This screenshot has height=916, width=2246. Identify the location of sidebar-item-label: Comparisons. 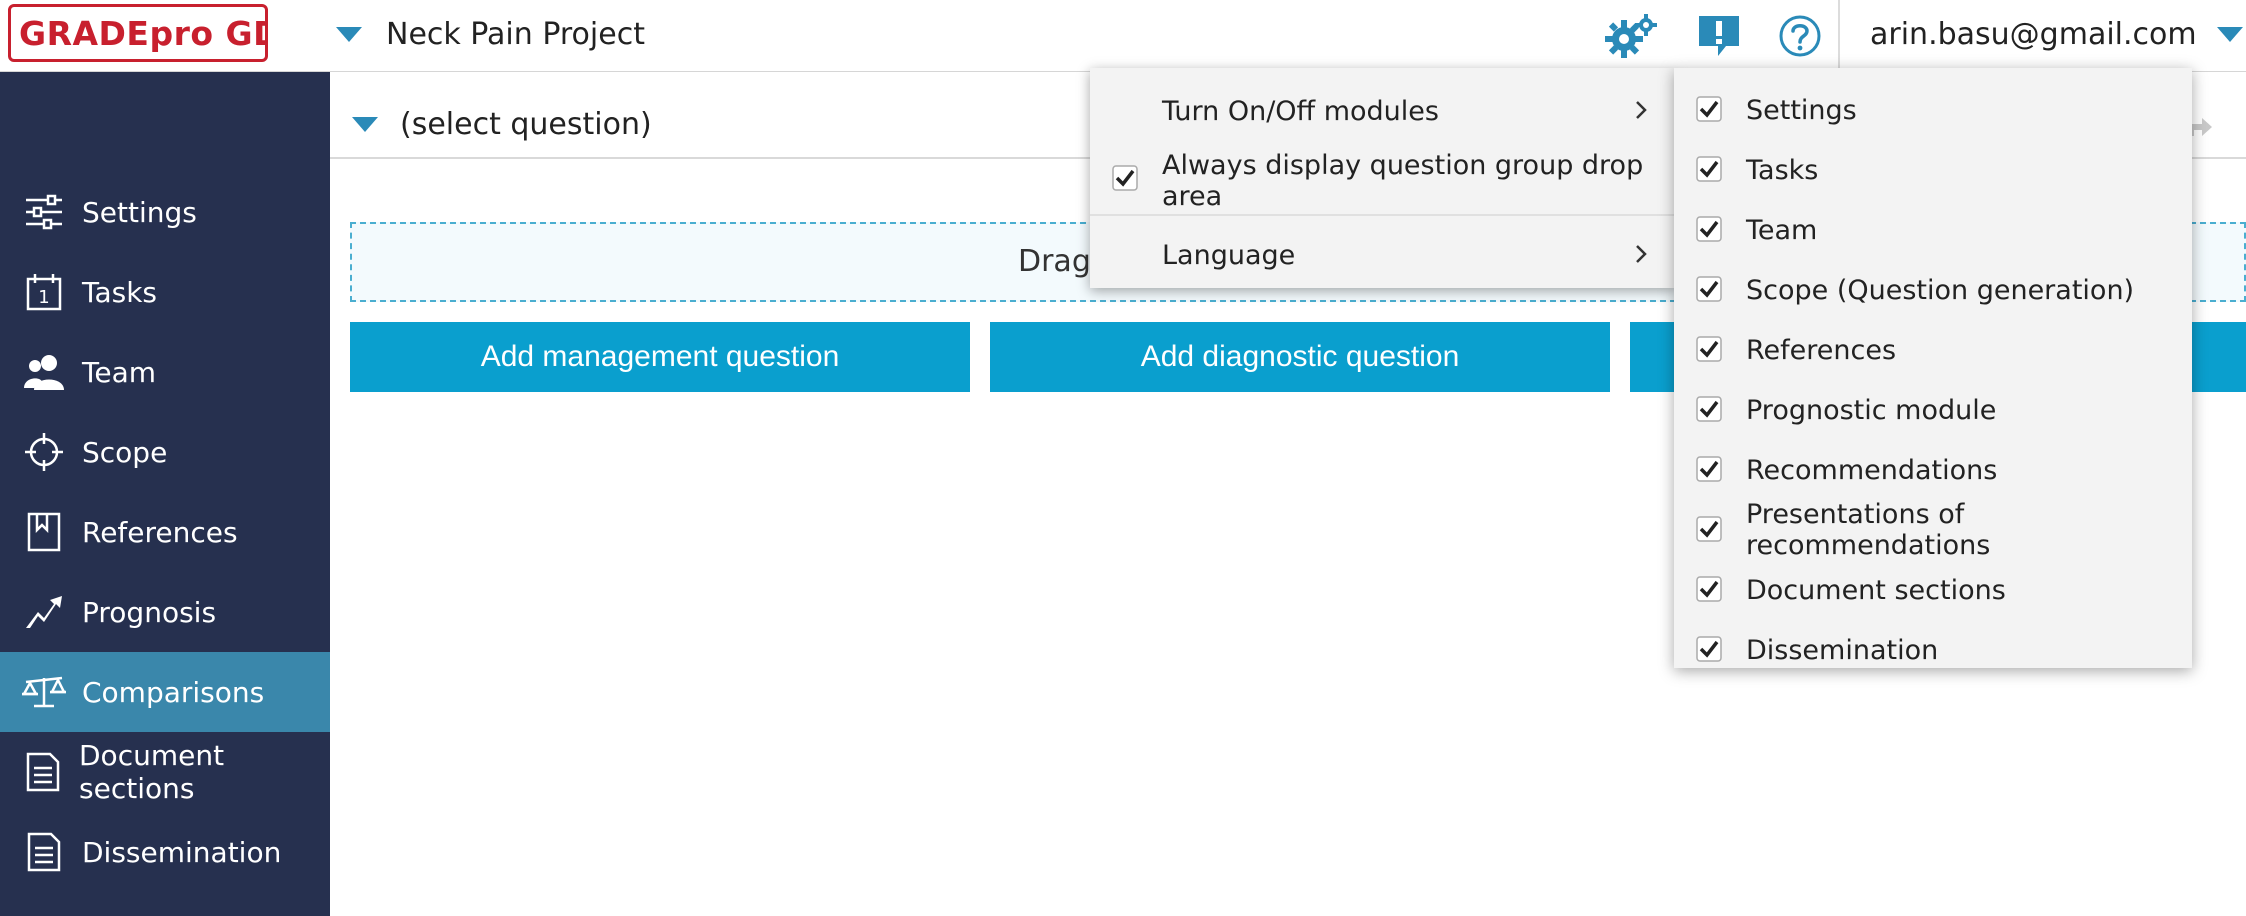
(173, 692).